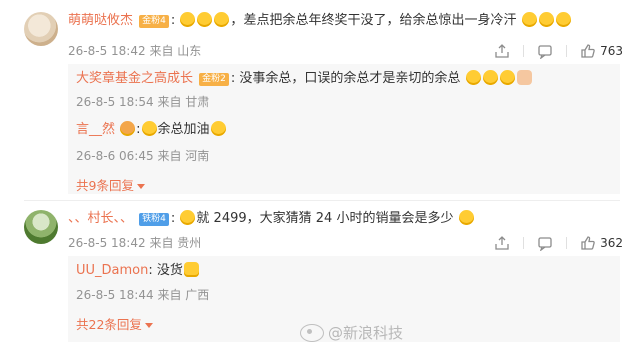 The height and width of the screenshot is (349, 641). What do you see at coordinates (312, 332) in the screenshot?
I see `weibo-logo-icon` at bounding box center [312, 332].